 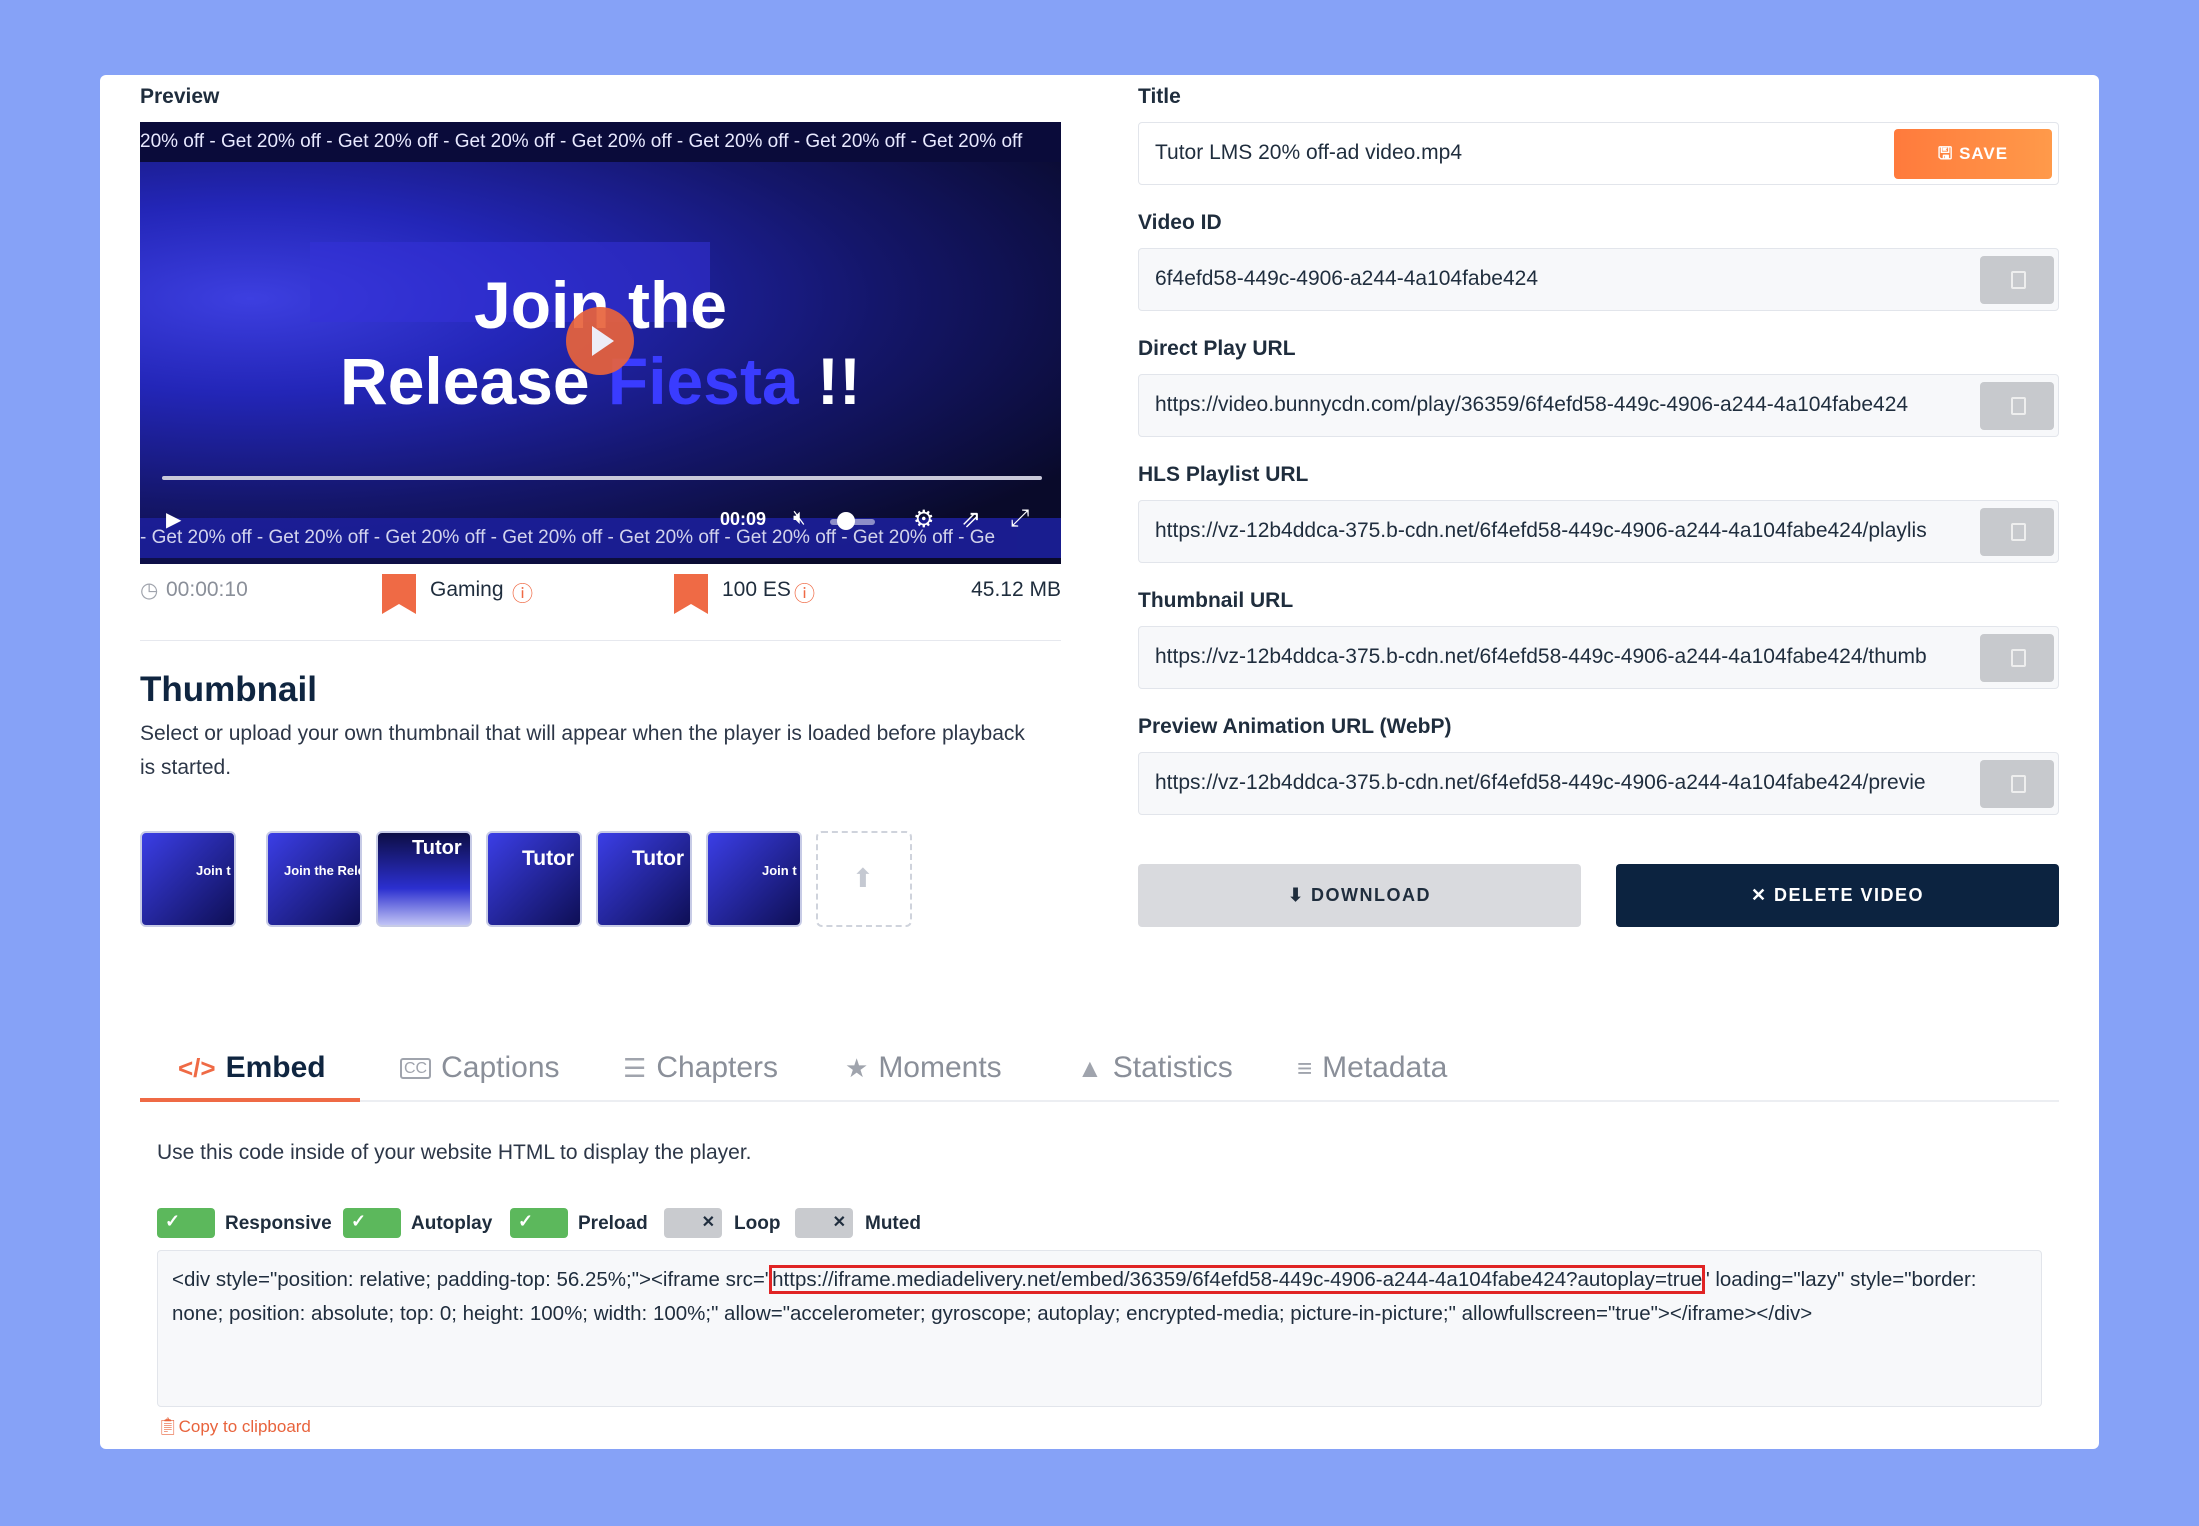 What do you see at coordinates (180, 96) in the screenshot?
I see `preview-label: Preview` at bounding box center [180, 96].